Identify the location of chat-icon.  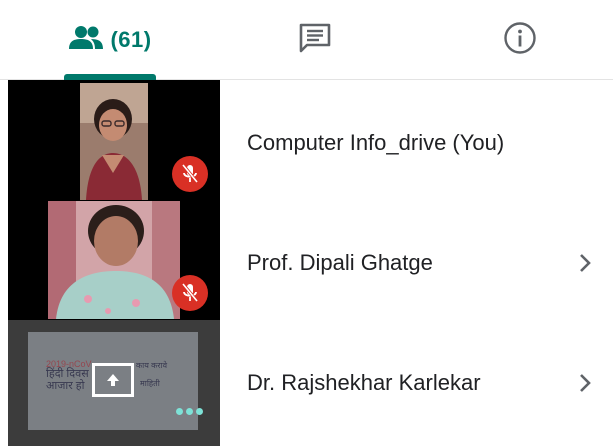
(315, 40).